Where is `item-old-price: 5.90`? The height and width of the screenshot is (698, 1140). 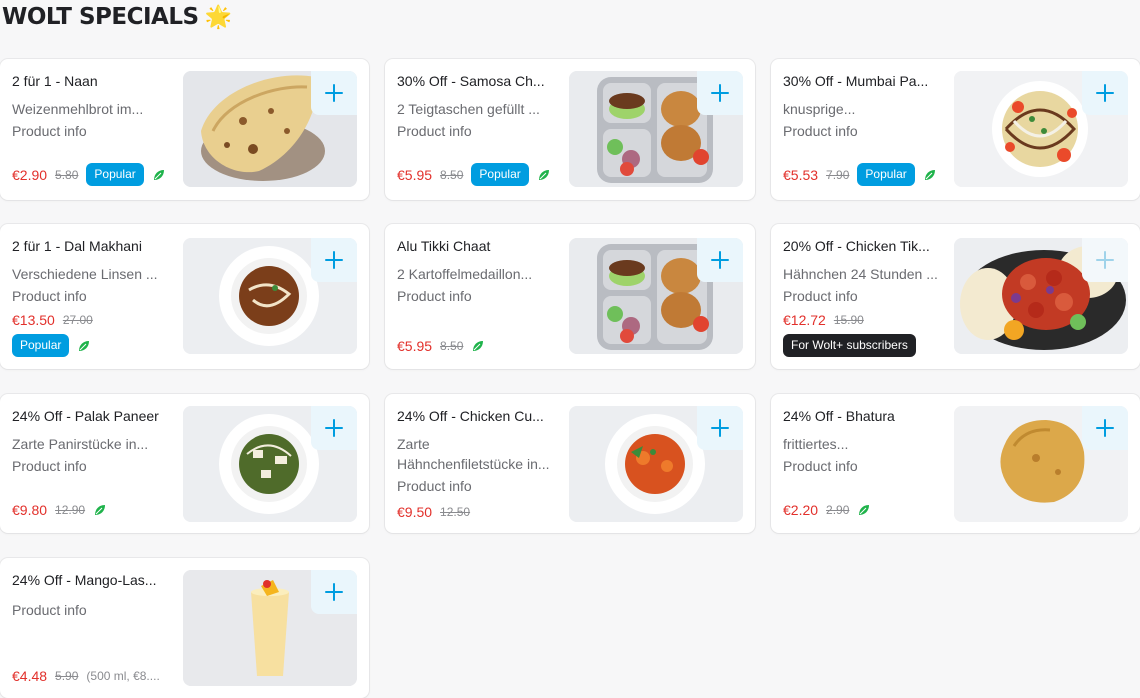
item-old-price: 5.90 is located at coordinates (67, 676).